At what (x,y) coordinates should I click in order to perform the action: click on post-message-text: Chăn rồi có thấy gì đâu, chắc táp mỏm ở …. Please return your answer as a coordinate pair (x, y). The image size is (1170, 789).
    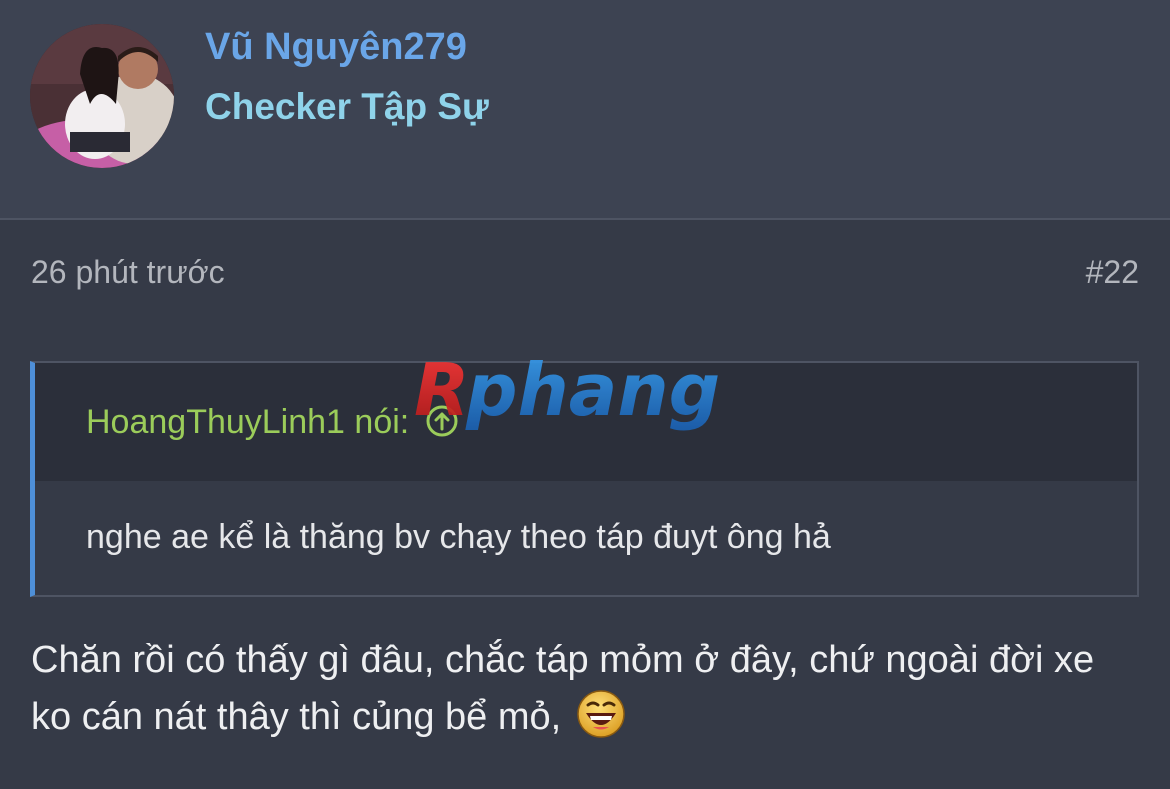
    Looking at the image, I should click on (563, 688).